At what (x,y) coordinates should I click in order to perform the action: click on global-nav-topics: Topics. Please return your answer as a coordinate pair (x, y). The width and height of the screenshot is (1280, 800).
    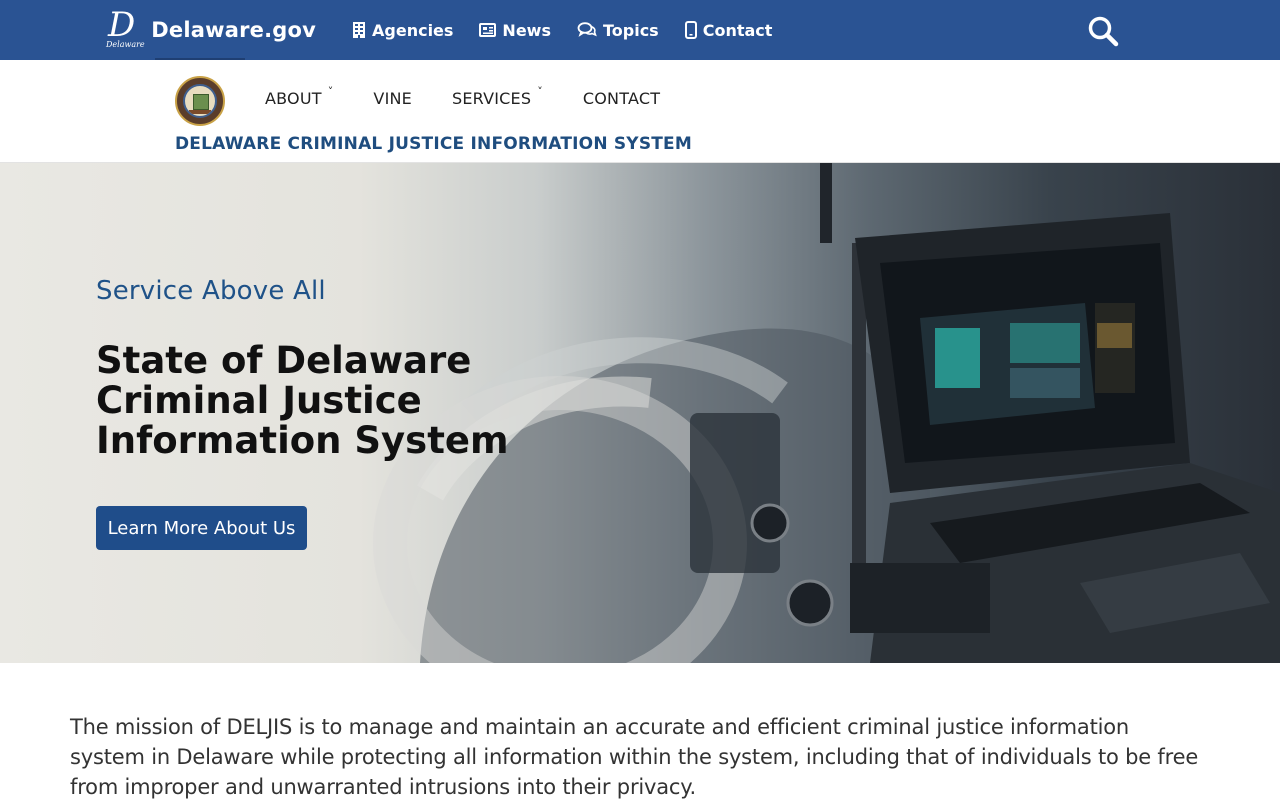
    Looking at the image, I should click on (618, 30).